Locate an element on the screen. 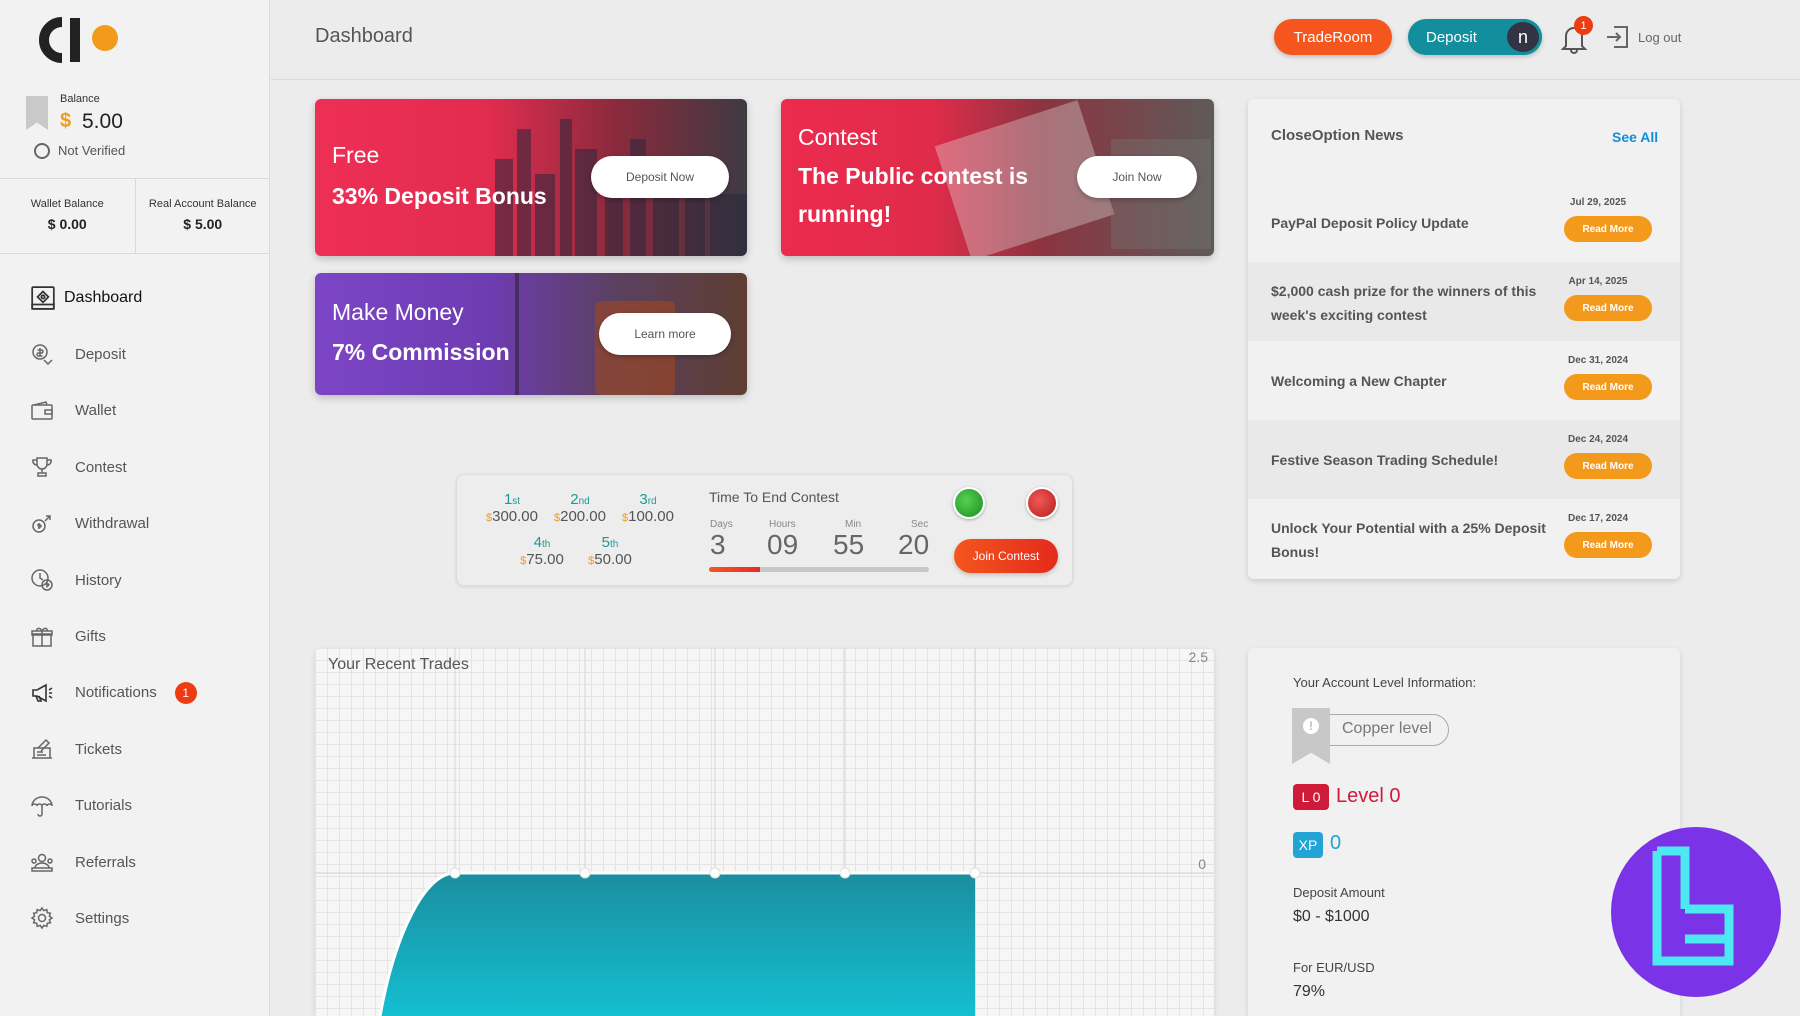 The image size is (1800, 1016). prize-suffix: rd is located at coordinates (652, 501).